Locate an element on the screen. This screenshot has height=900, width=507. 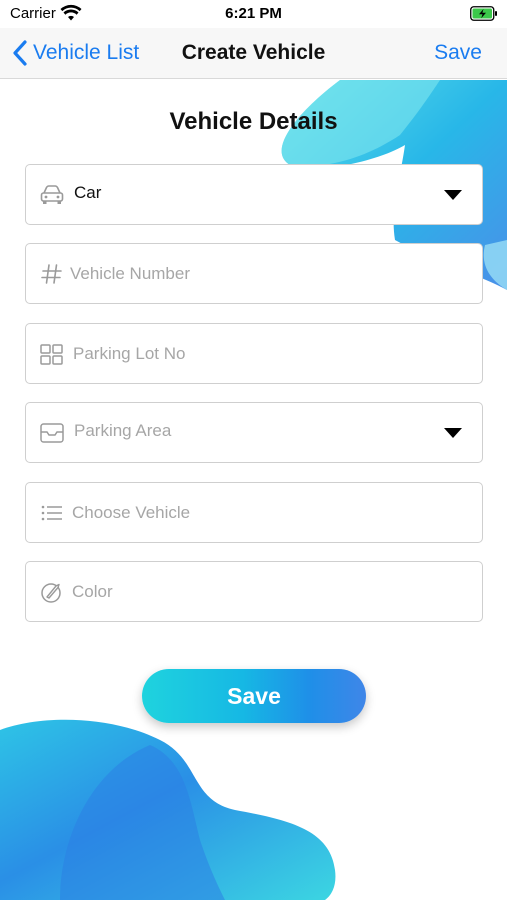
back-button-label: Vehicle List is located at coordinates (86, 52).